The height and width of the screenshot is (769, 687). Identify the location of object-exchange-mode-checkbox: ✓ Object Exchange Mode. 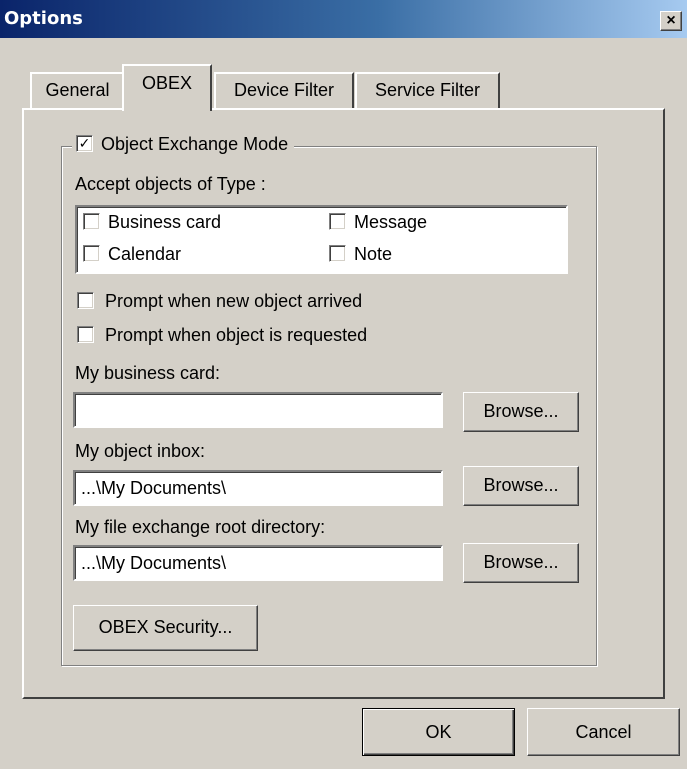
(183, 147).